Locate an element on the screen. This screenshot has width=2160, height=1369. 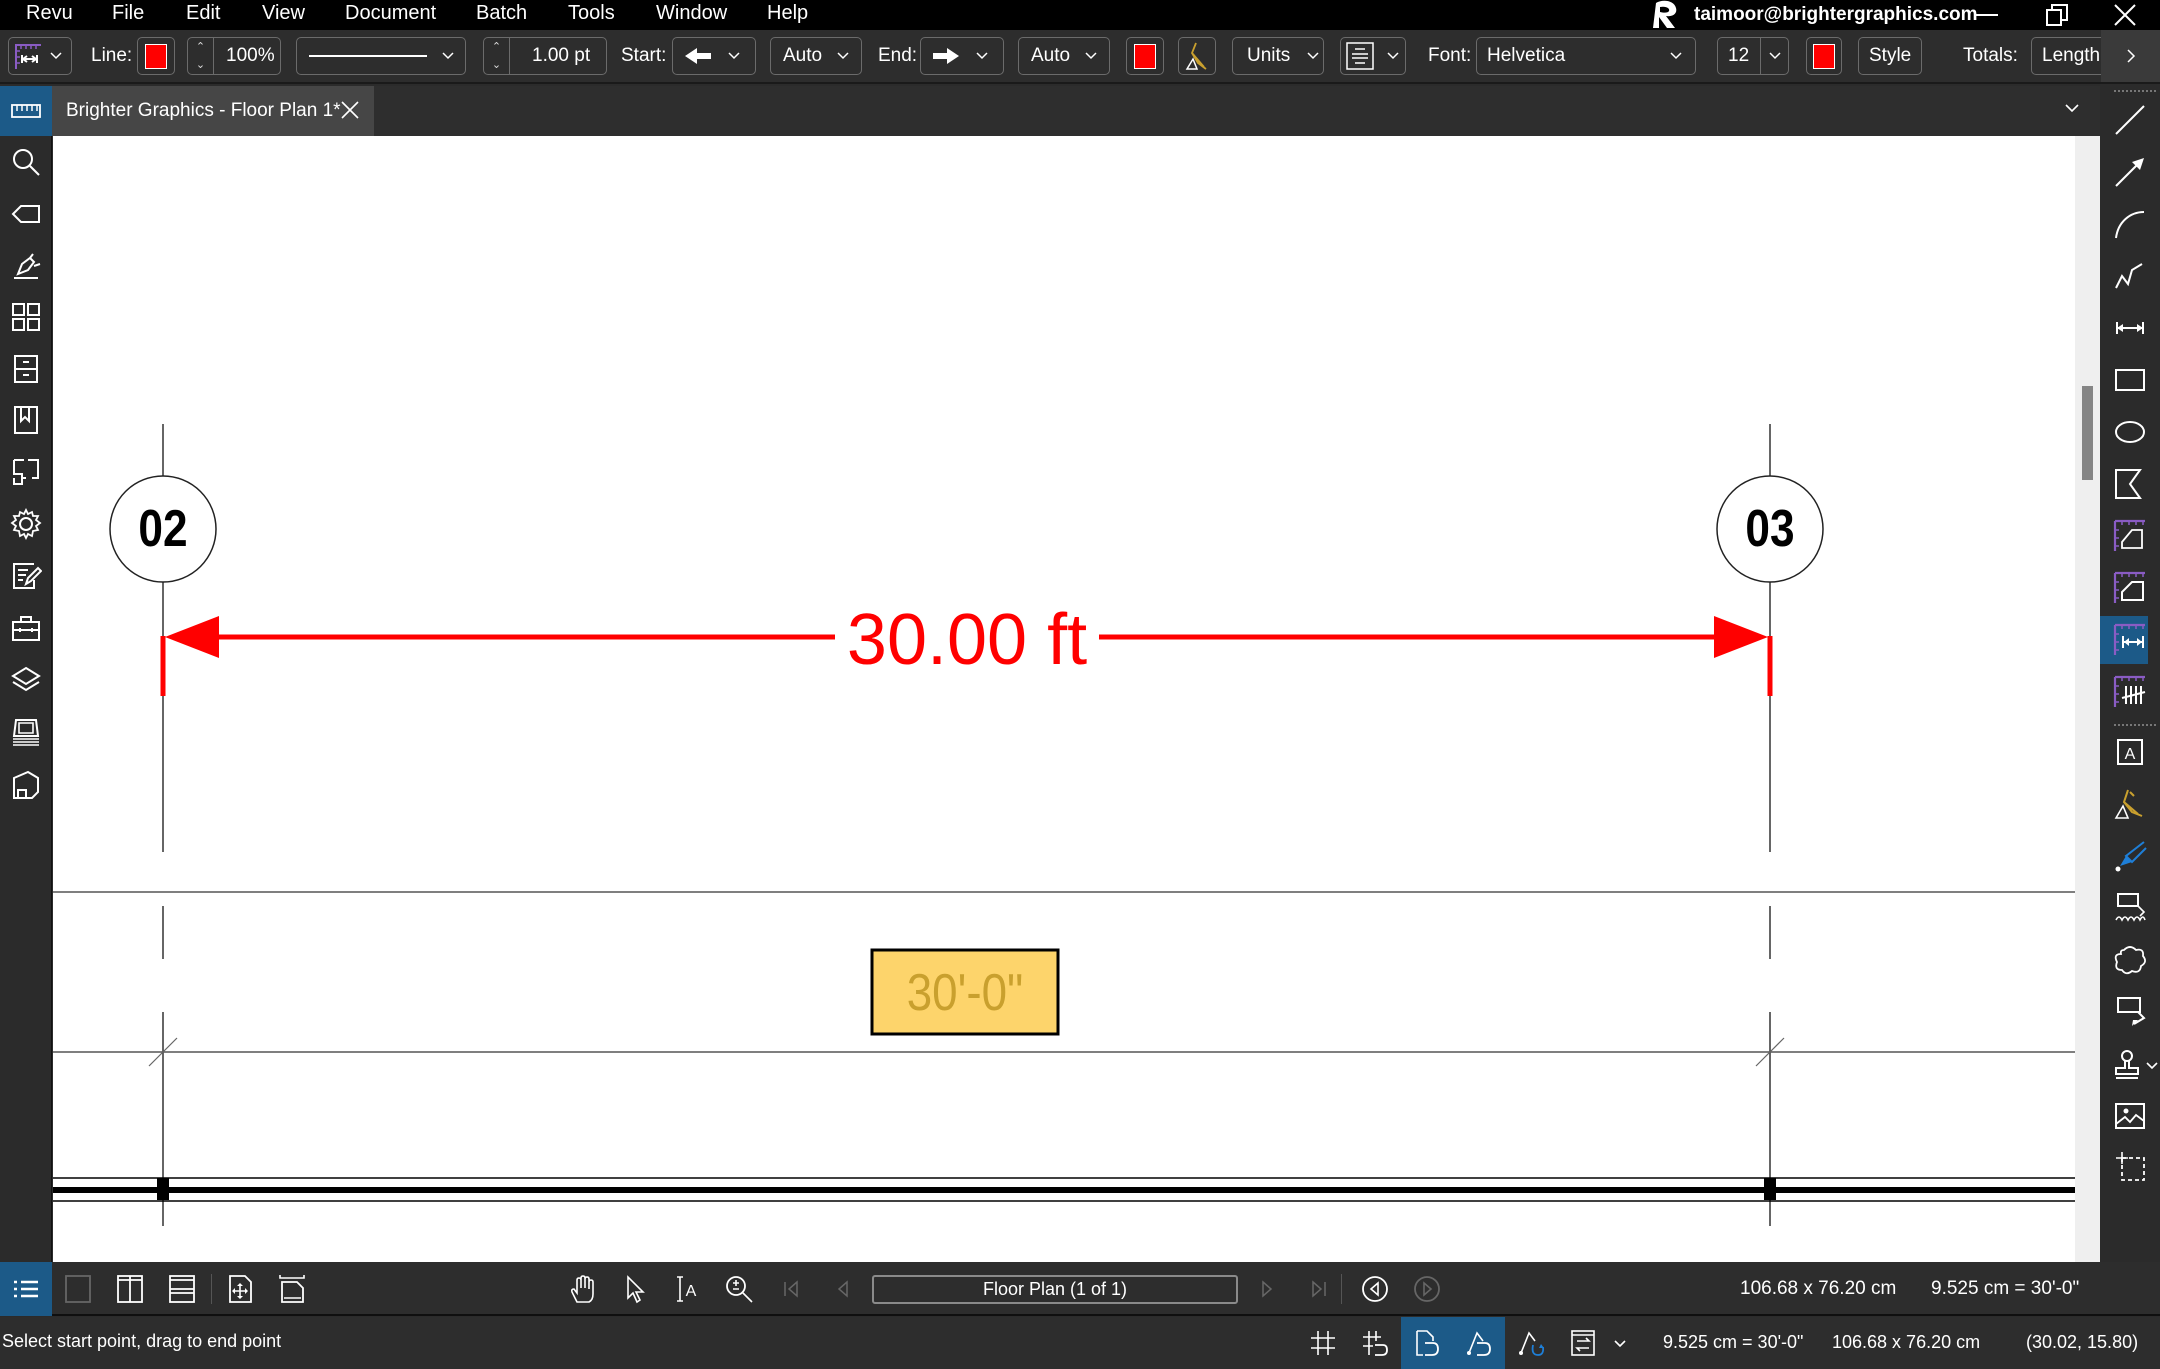
sets-icon is located at coordinates (26, 732).